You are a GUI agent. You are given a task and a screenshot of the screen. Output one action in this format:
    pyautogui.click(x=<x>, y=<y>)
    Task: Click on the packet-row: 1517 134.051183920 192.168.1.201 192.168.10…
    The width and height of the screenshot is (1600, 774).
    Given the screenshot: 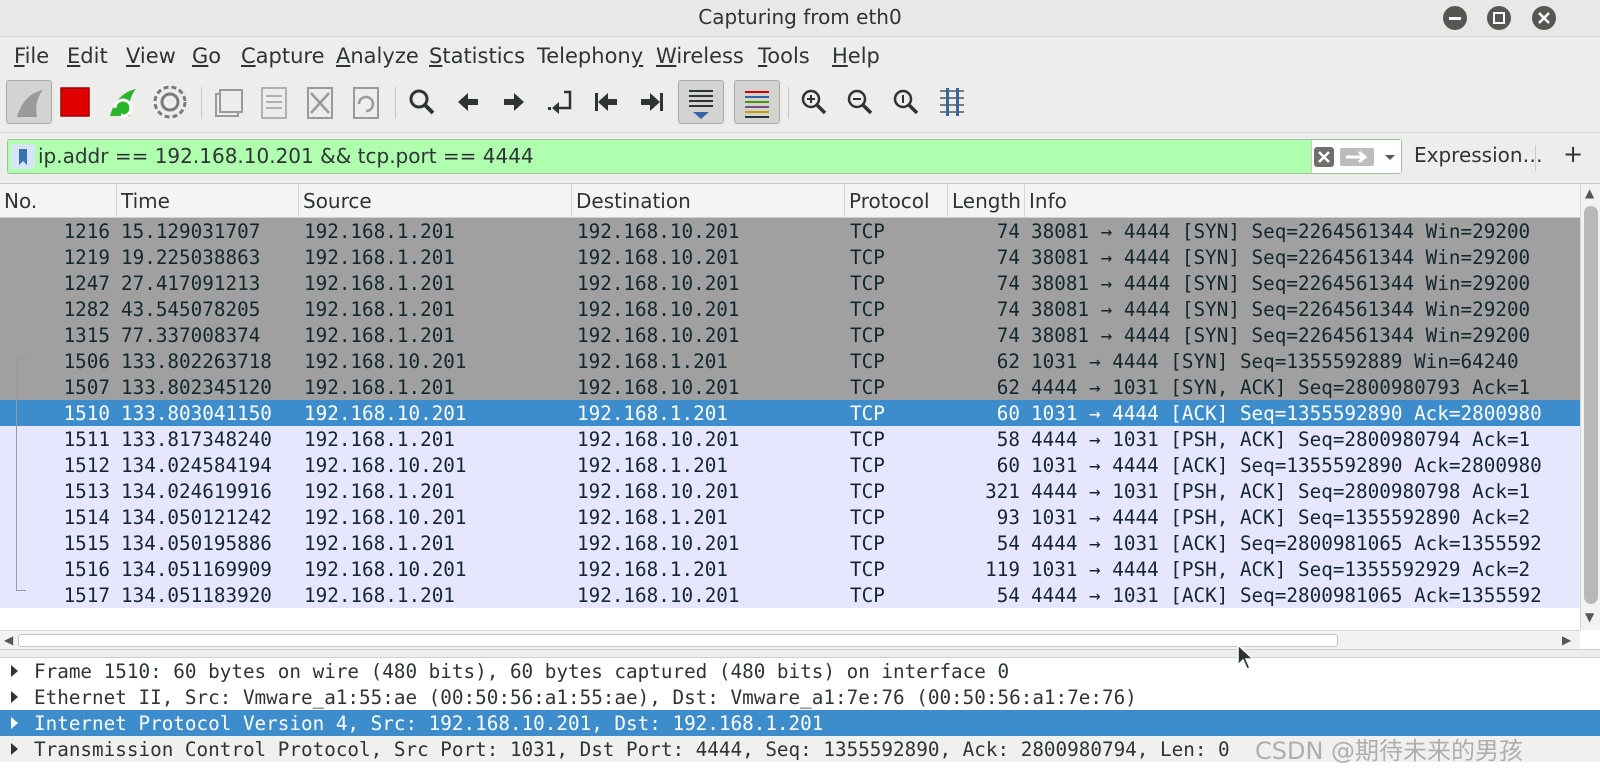 What is the action you would take?
    pyautogui.click(x=790, y=595)
    